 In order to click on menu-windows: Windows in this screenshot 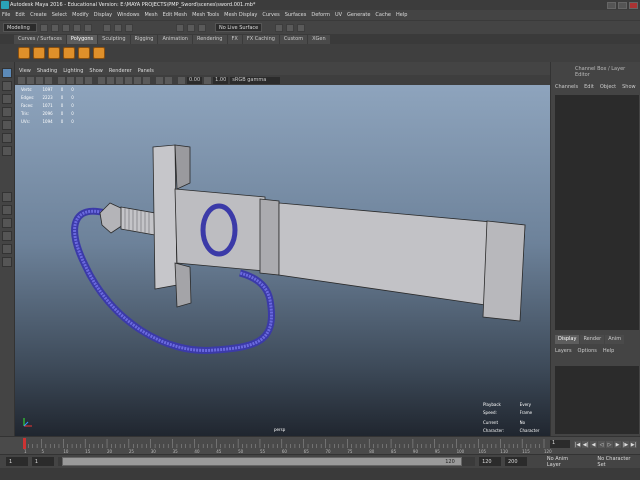, I will do `click(128, 15)`.